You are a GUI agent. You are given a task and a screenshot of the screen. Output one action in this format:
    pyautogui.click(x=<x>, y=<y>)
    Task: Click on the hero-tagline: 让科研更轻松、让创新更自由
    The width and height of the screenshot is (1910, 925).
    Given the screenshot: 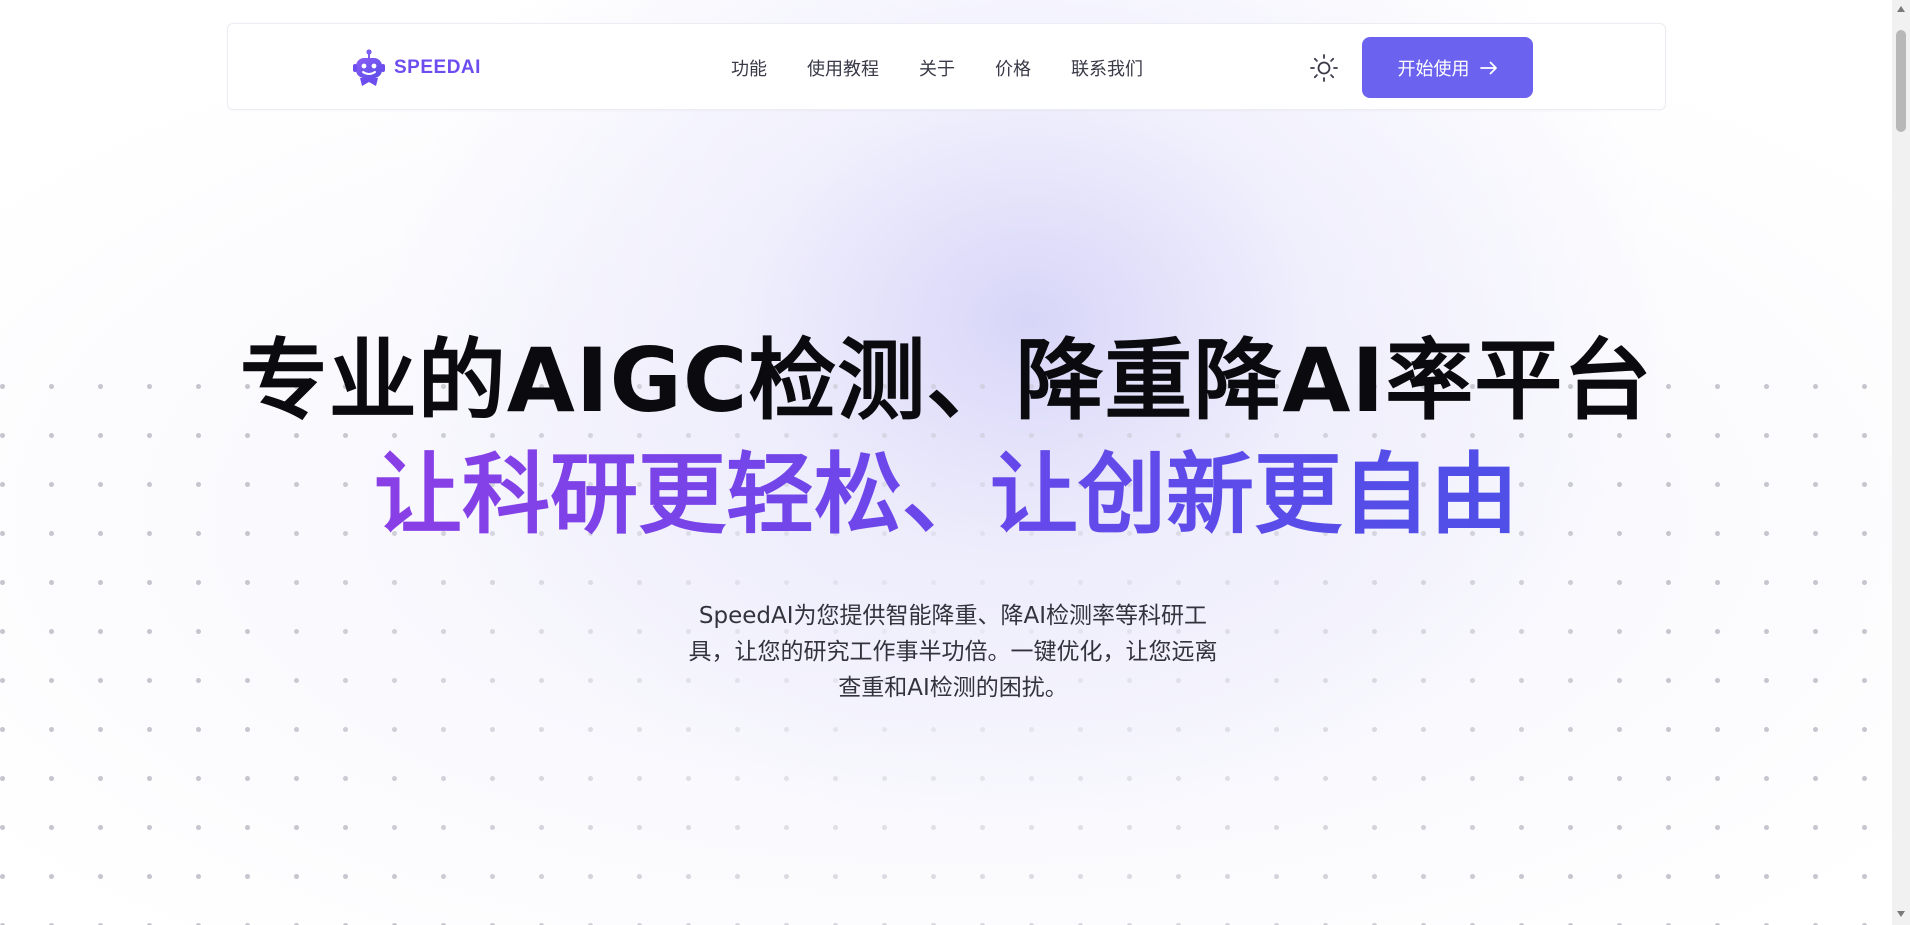 What is the action you would take?
    pyautogui.click(x=946, y=495)
    